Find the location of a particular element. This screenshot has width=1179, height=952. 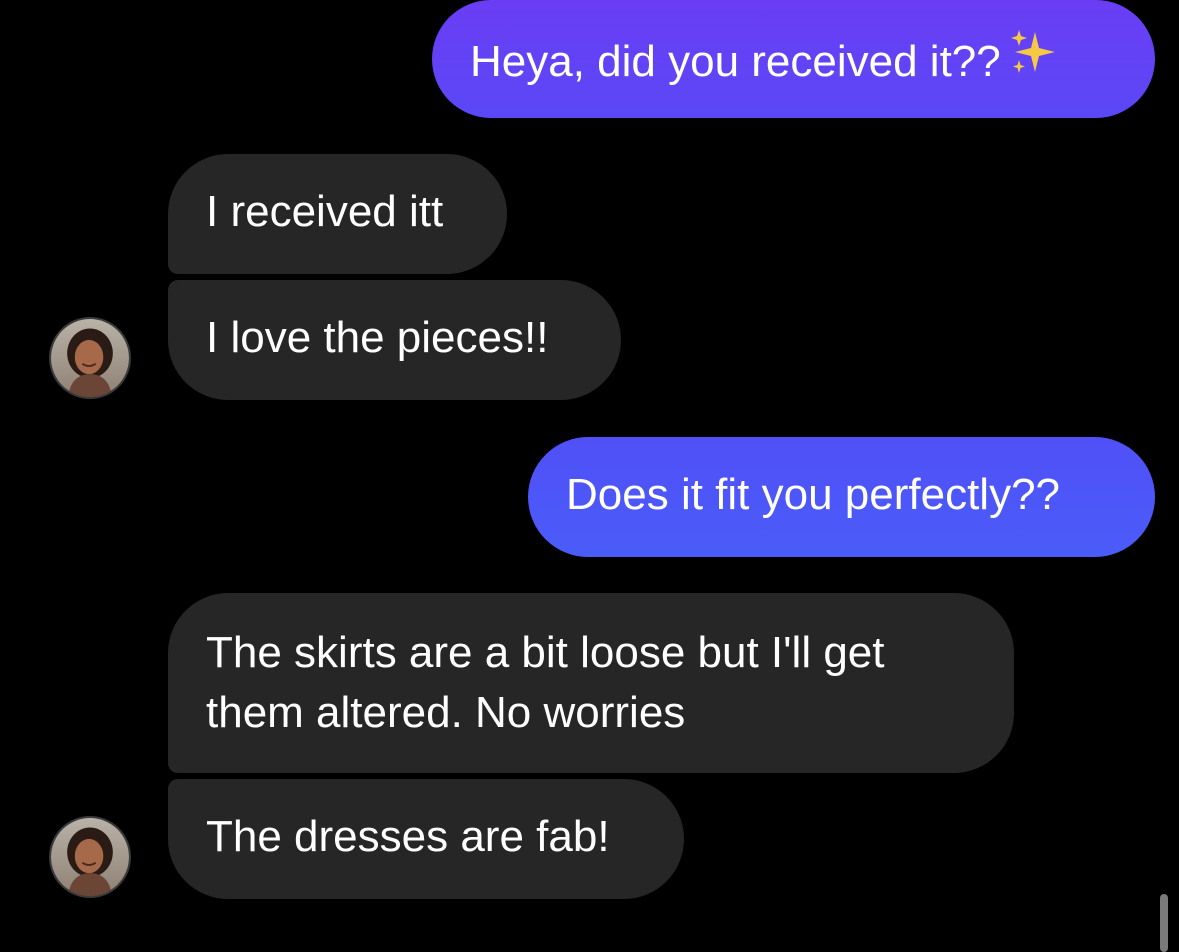

received-message-bubble: I received itt is located at coordinates (337, 214).